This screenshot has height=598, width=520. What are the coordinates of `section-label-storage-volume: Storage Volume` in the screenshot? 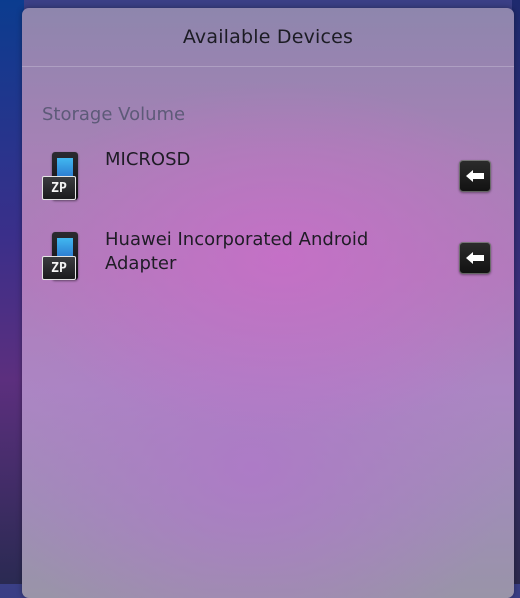 It's located at (114, 114).